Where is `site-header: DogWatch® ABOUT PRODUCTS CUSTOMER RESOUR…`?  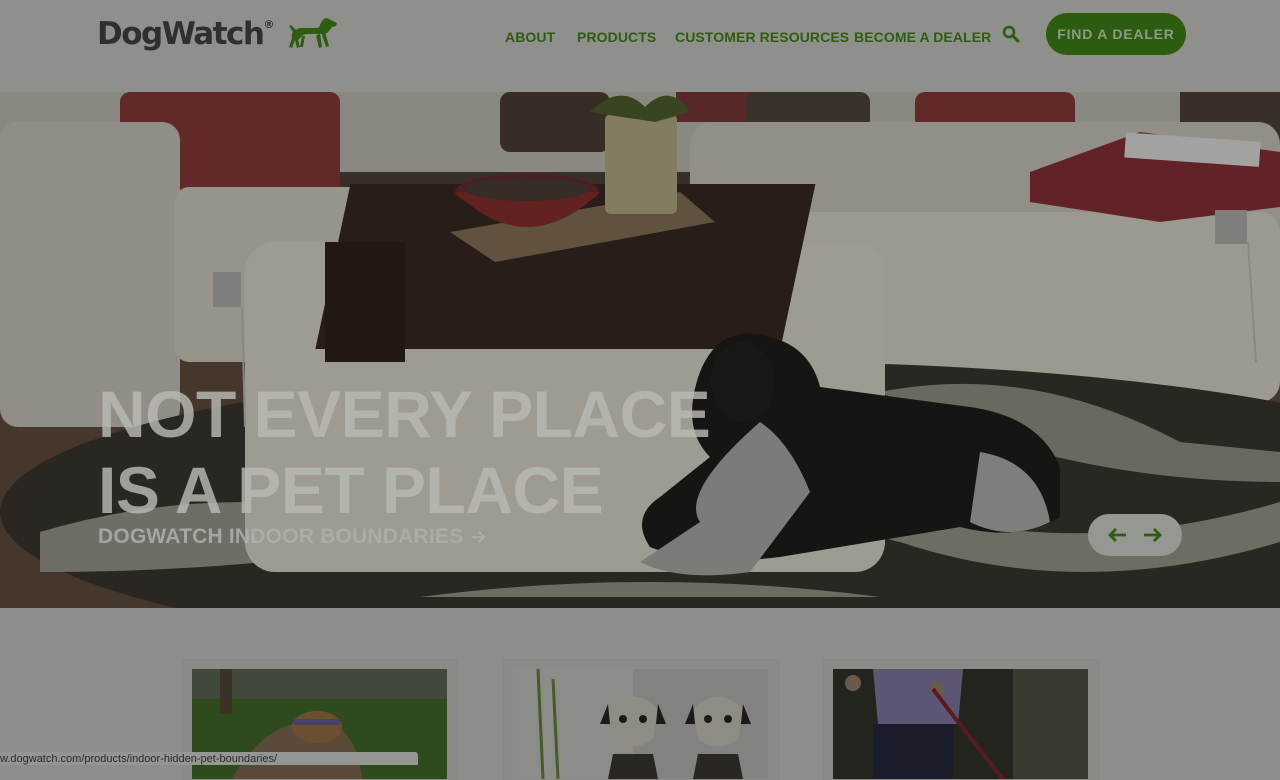
site-header: DogWatch® ABOUT PRODUCTS CUSTOMER RESOUR… is located at coordinates (640, 46).